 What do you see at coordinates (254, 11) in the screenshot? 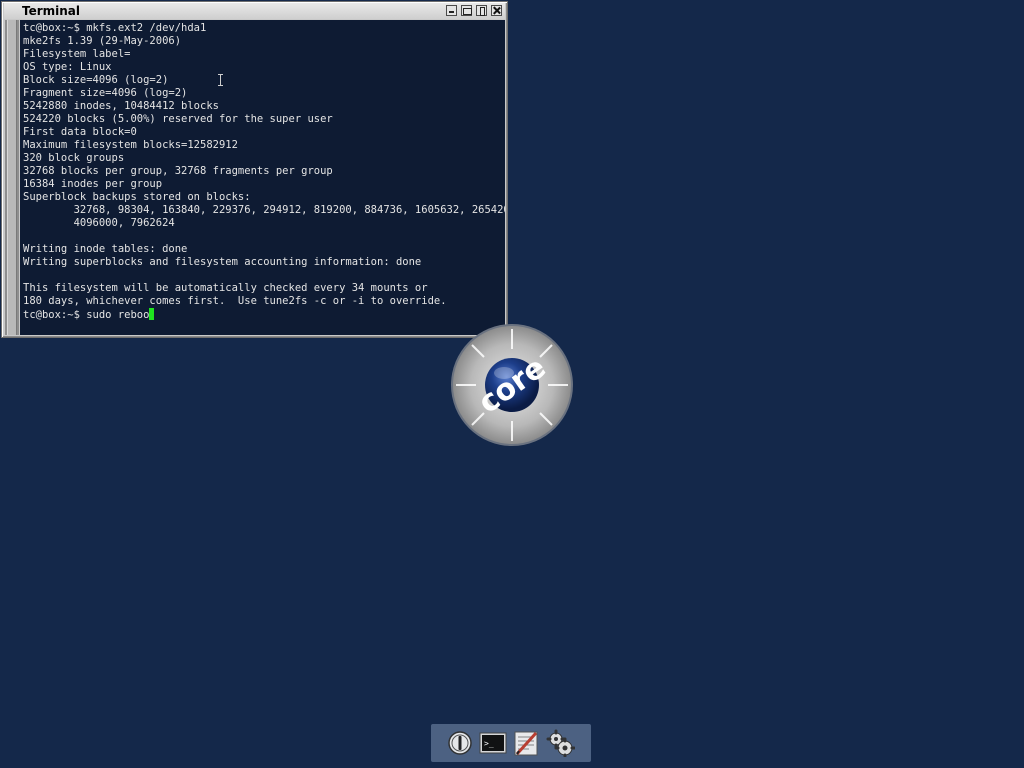
I see `window-titlebar: Terminal` at bounding box center [254, 11].